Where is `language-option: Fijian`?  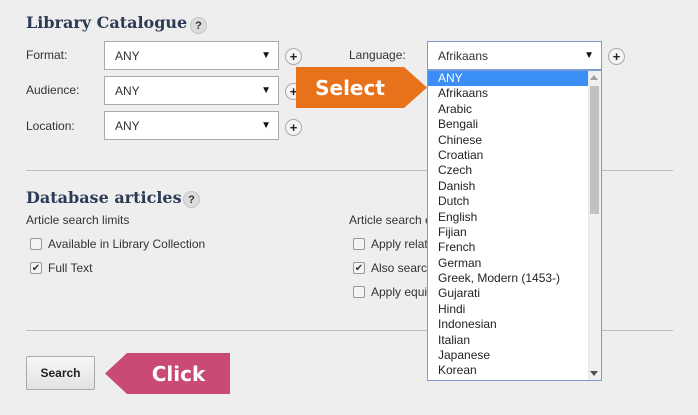
language-option: Fijian is located at coordinates (508, 232).